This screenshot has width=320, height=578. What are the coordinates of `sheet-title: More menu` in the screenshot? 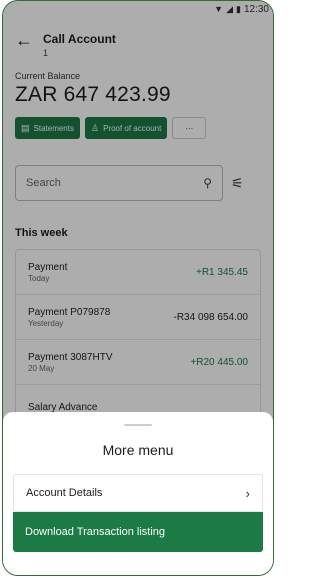 It's located at (138, 450).